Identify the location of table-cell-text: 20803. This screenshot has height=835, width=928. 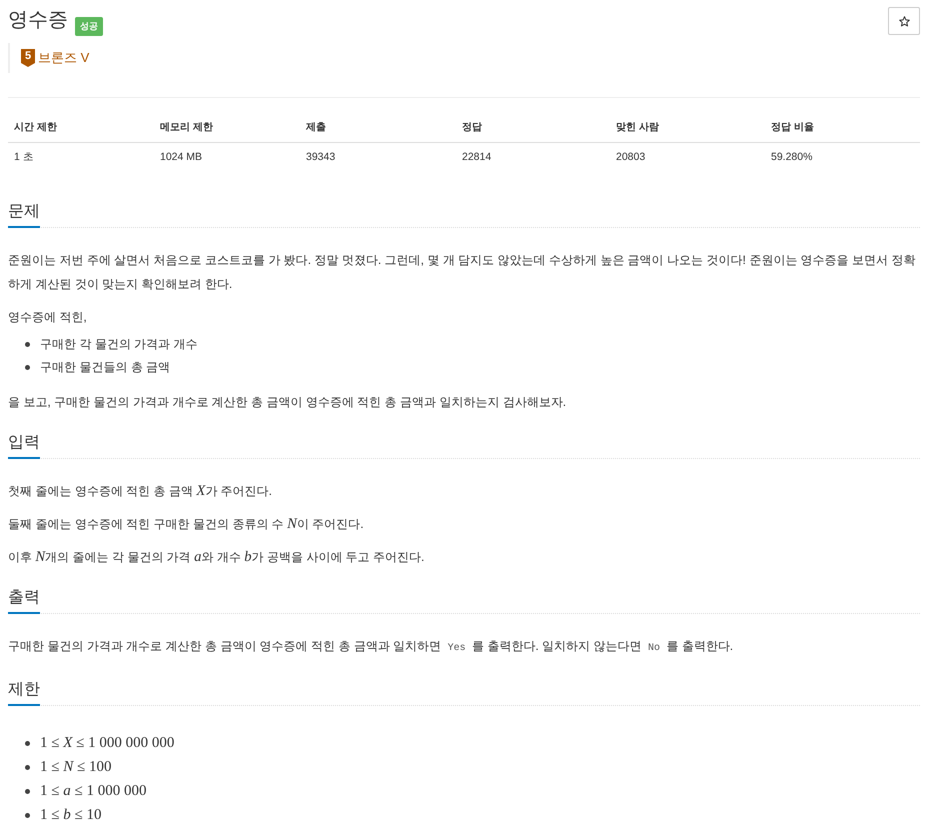
(630, 157).